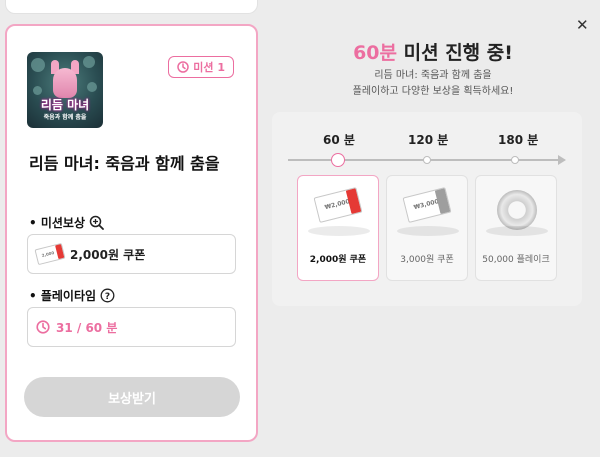 The width and height of the screenshot is (600, 457). What do you see at coordinates (63, 296) in the screenshot?
I see `playtime-label-text: • 플레이타임` at bounding box center [63, 296].